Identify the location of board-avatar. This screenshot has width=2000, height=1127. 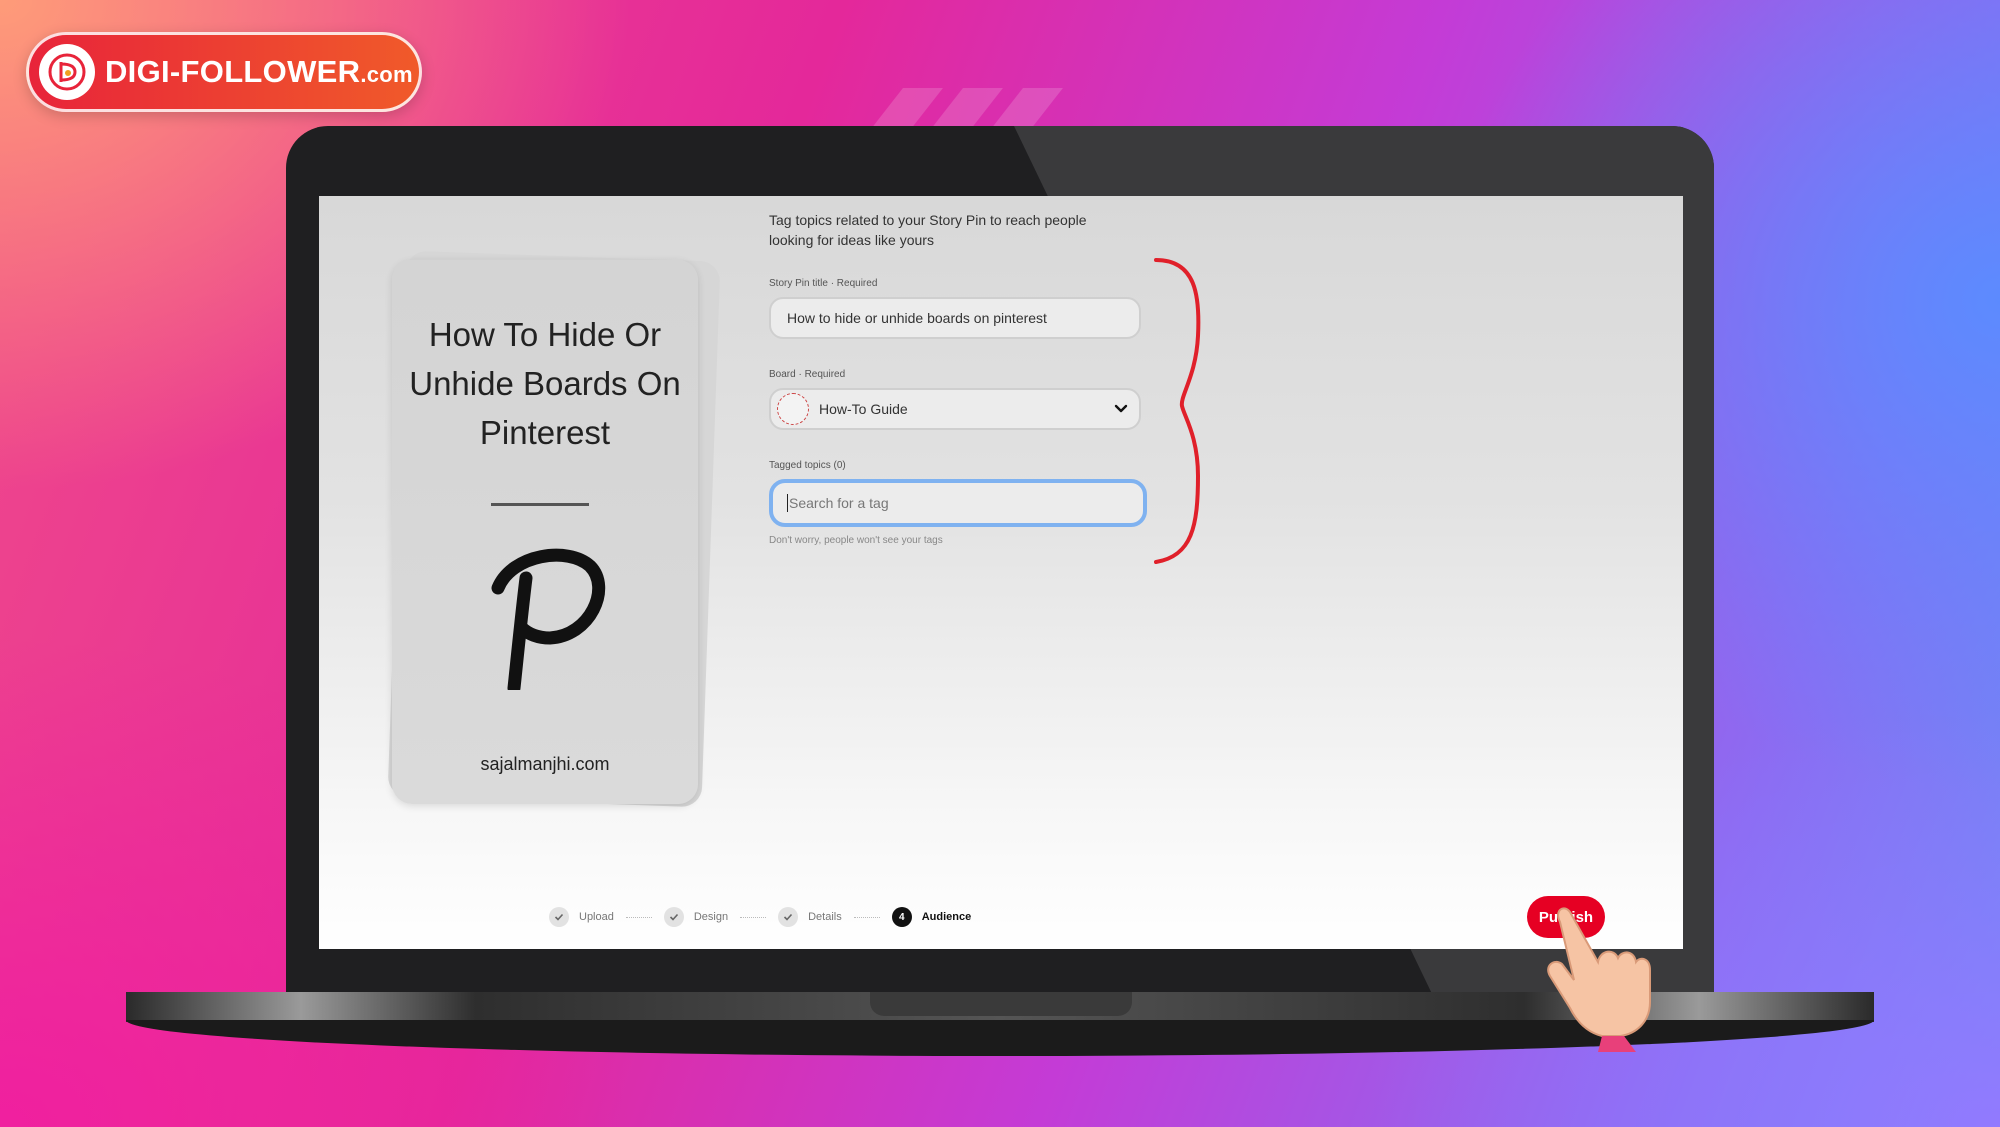
(793, 409).